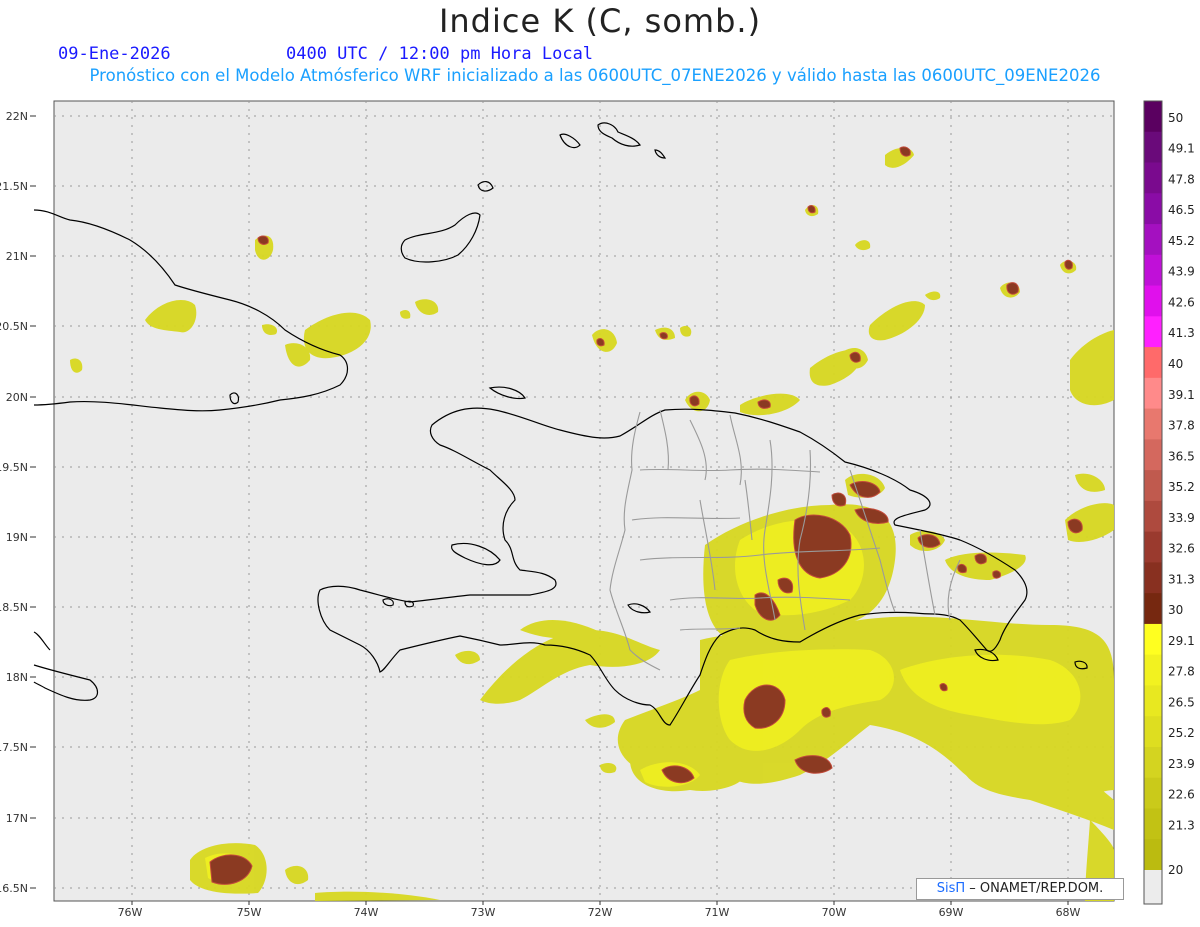 Image resolution: width=1200 pixels, height=927 pixels. What do you see at coordinates (17, 256) in the screenshot?
I see `lat-label: 21N` at bounding box center [17, 256].